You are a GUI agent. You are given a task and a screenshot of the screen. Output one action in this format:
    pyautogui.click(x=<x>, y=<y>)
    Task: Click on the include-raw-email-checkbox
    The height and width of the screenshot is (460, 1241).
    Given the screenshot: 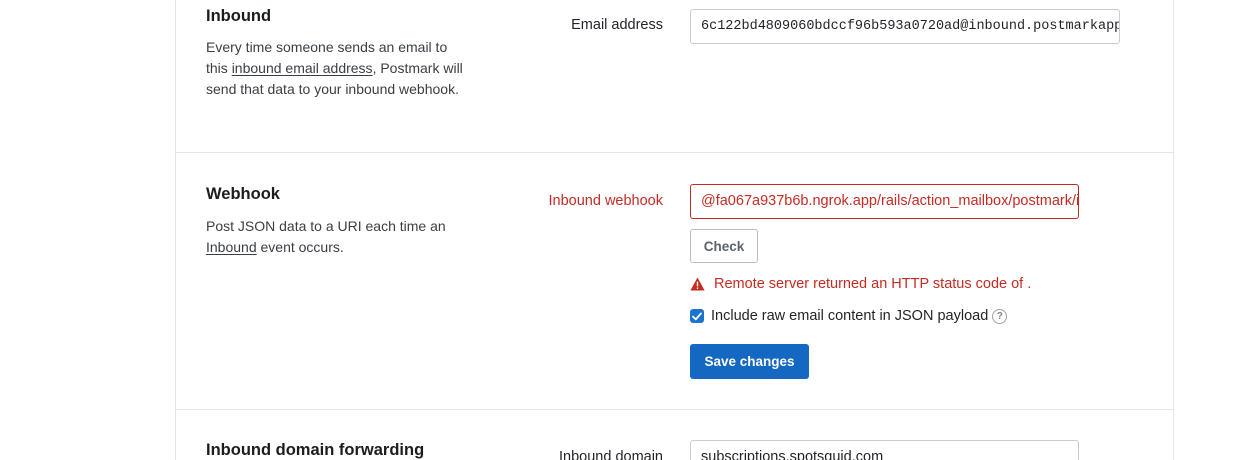 What is the action you would take?
    pyautogui.click(x=697, y=316)
    